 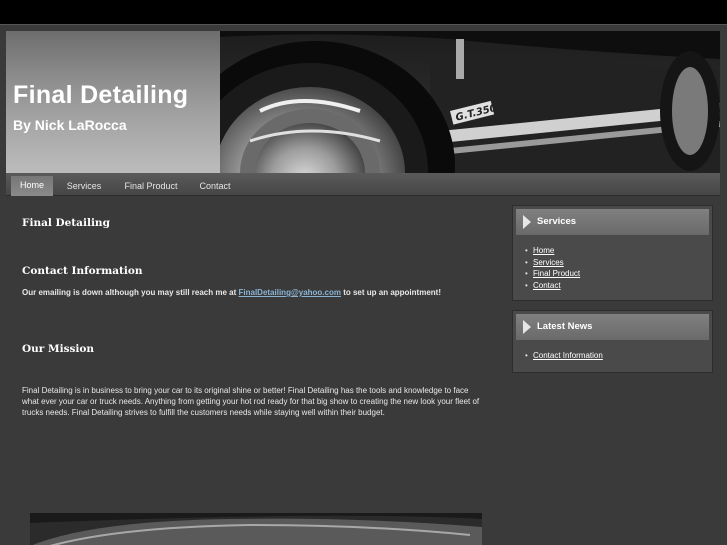 I want to click on list-item: Services, so click(x=618, y=263).